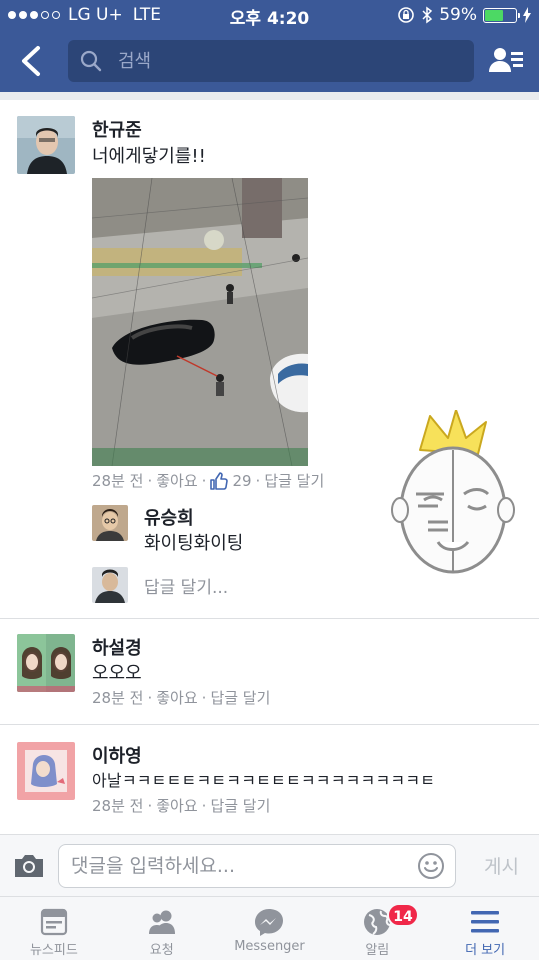 The width and height of the screenshot is (539, 960). Describe the element at coordinates (161, 950) in the screenshot. I see `tab-label: 요청` at that location.